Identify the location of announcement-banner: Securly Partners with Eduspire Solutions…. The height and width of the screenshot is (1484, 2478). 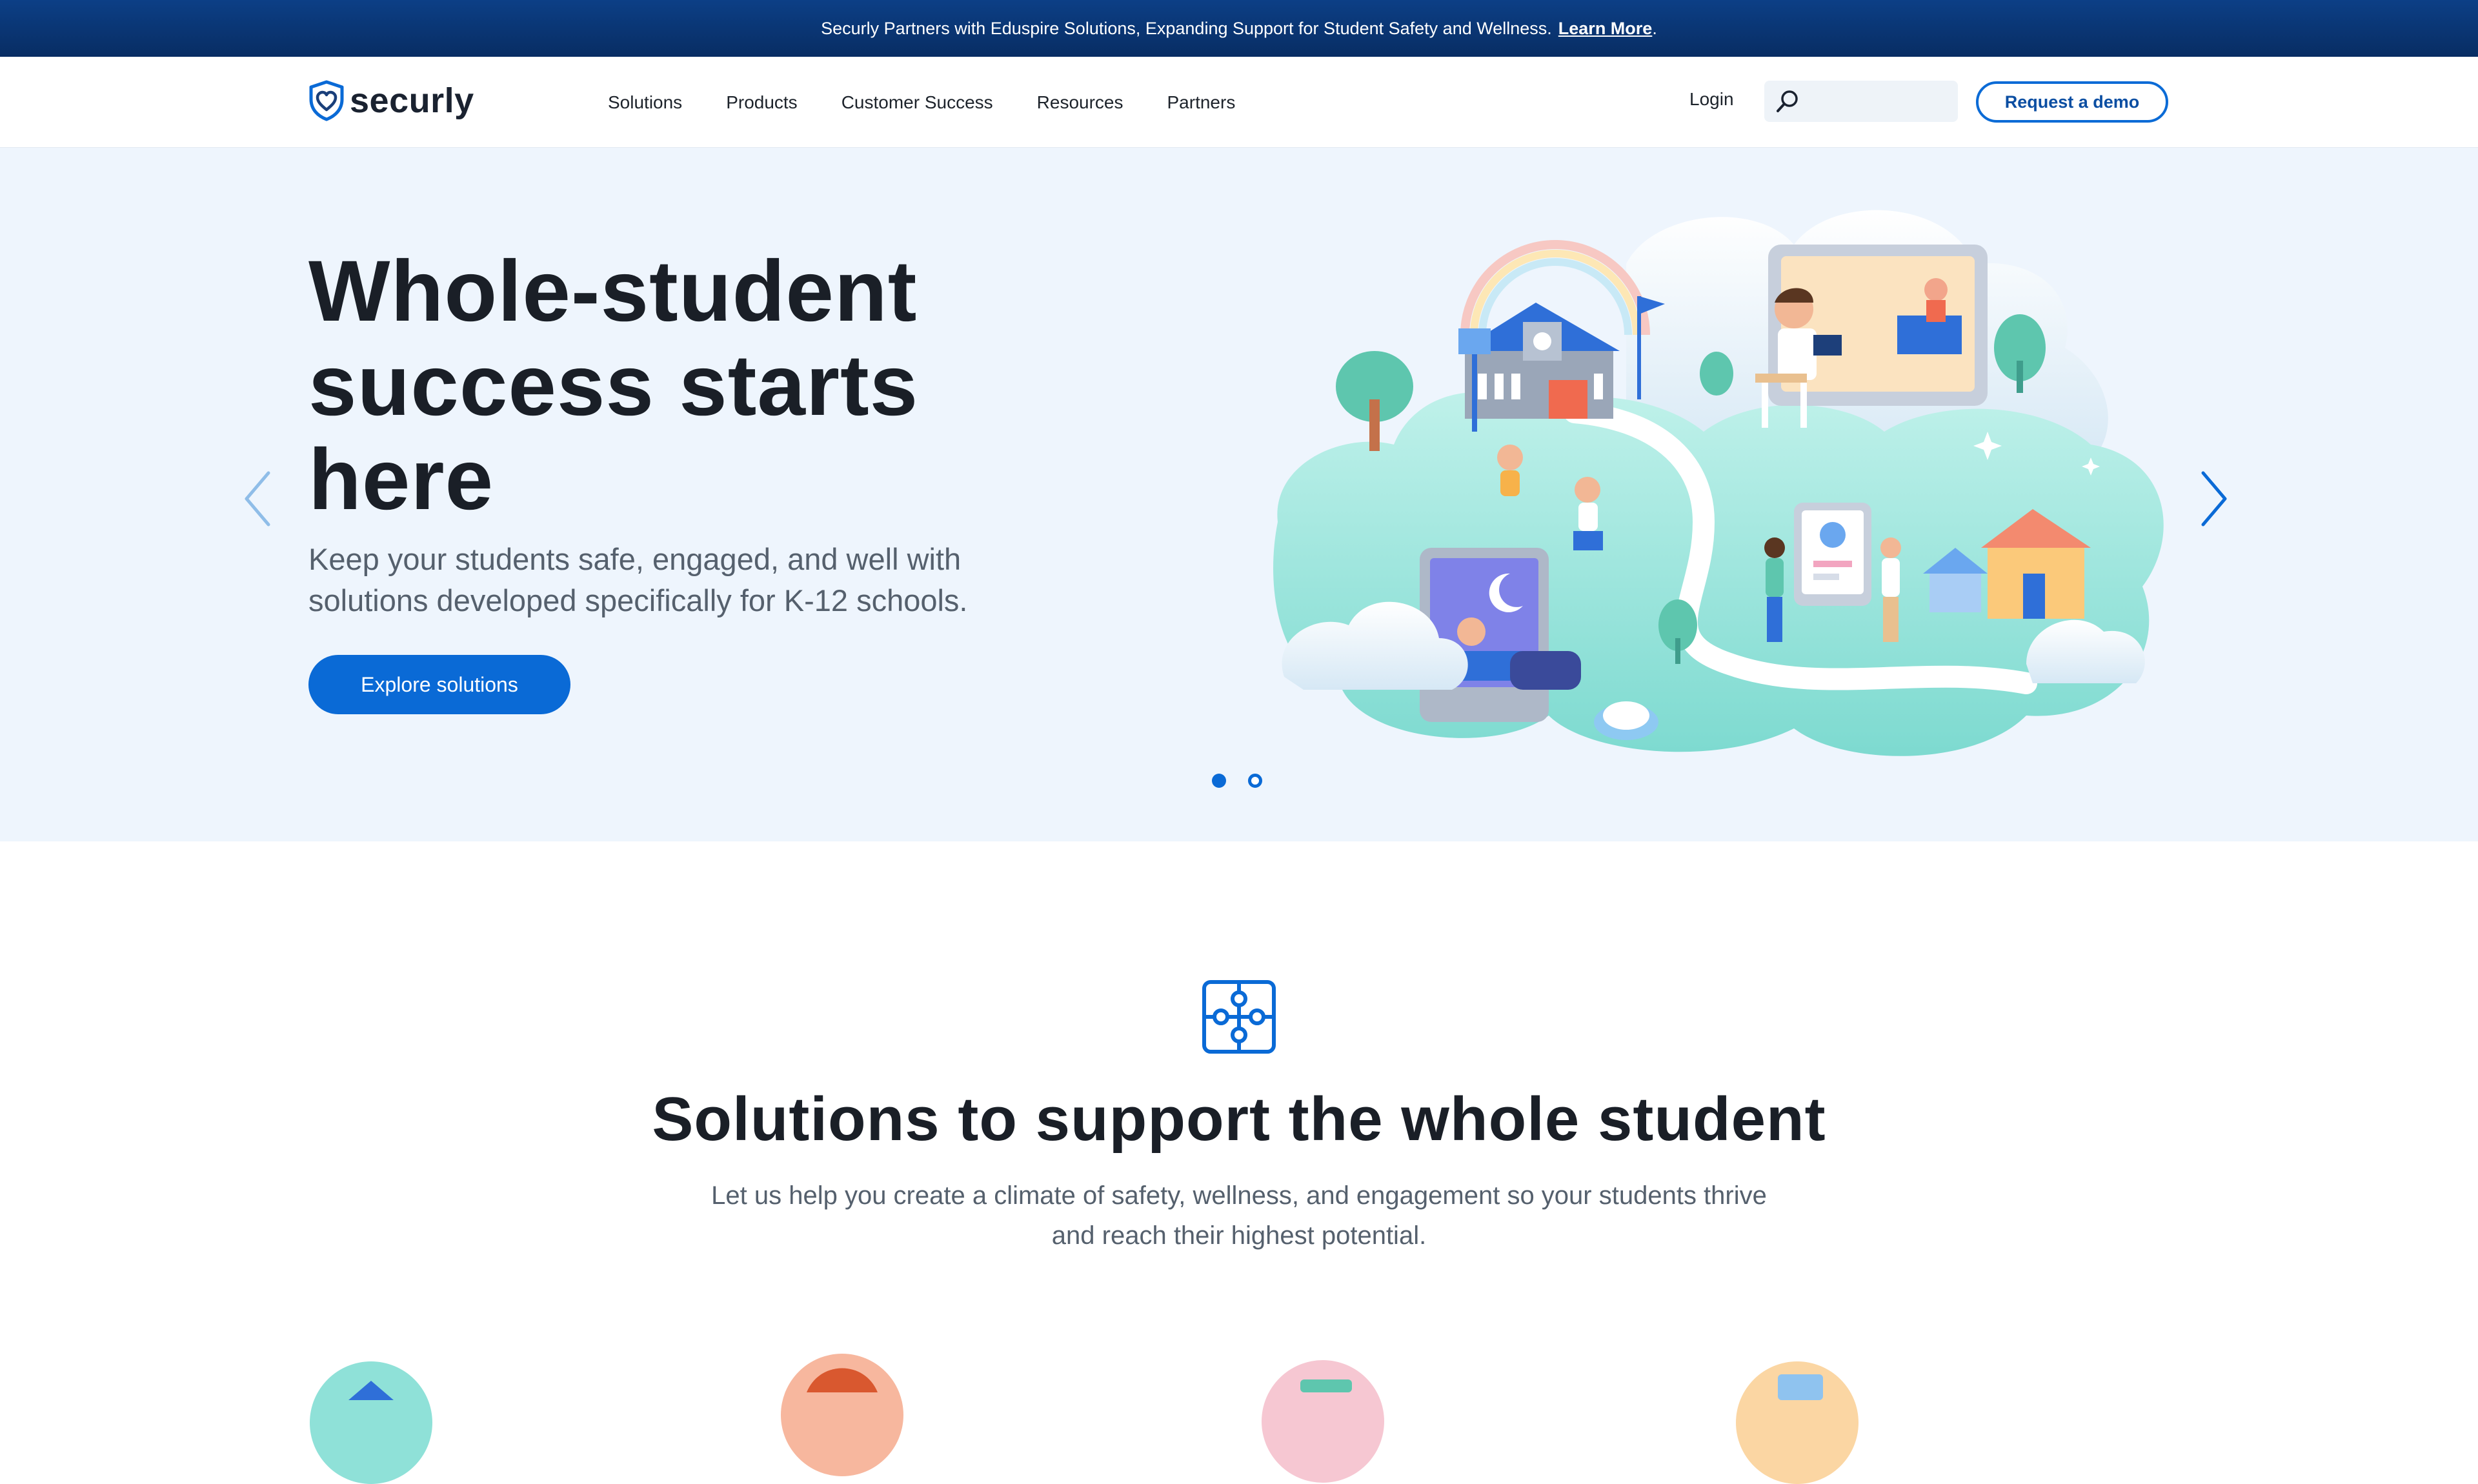
(1239, 28).